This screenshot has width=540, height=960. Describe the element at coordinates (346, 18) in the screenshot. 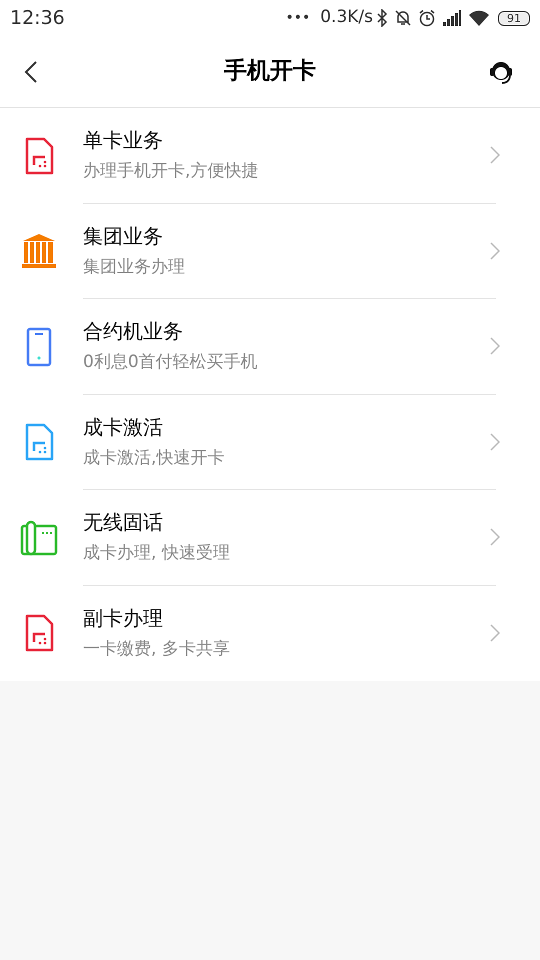

I see `network-speed: 0.3K/s` at that location.